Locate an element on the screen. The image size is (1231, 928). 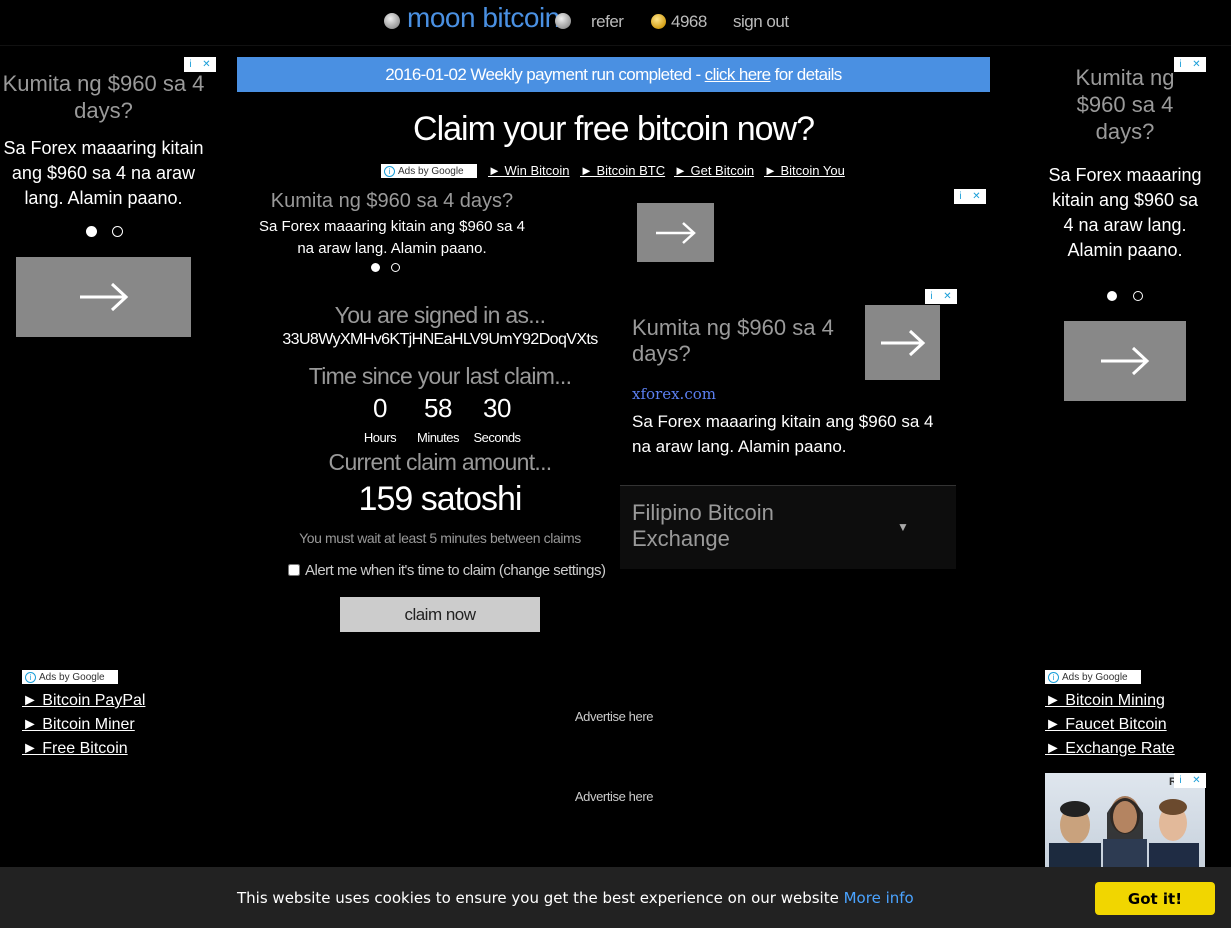
ad-link: ► Free Bitcoin is located at coordinates (75, 749).